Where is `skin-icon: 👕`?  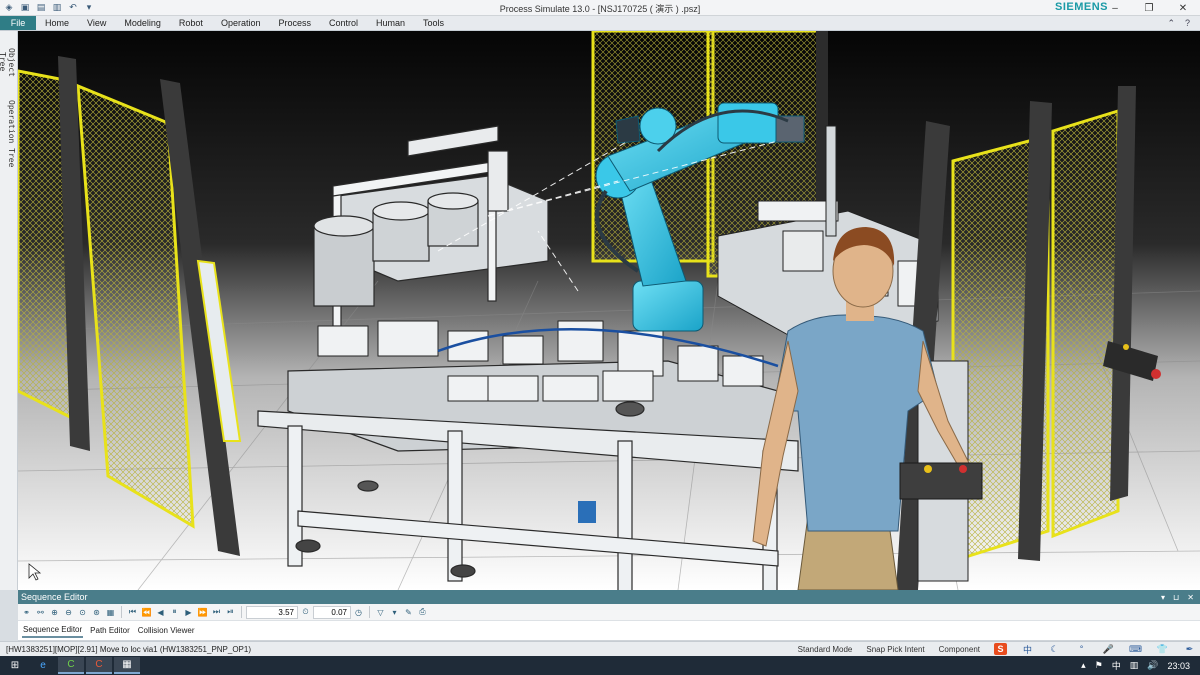
skin-icon: 👕 is located at coordinates (1162, 649).